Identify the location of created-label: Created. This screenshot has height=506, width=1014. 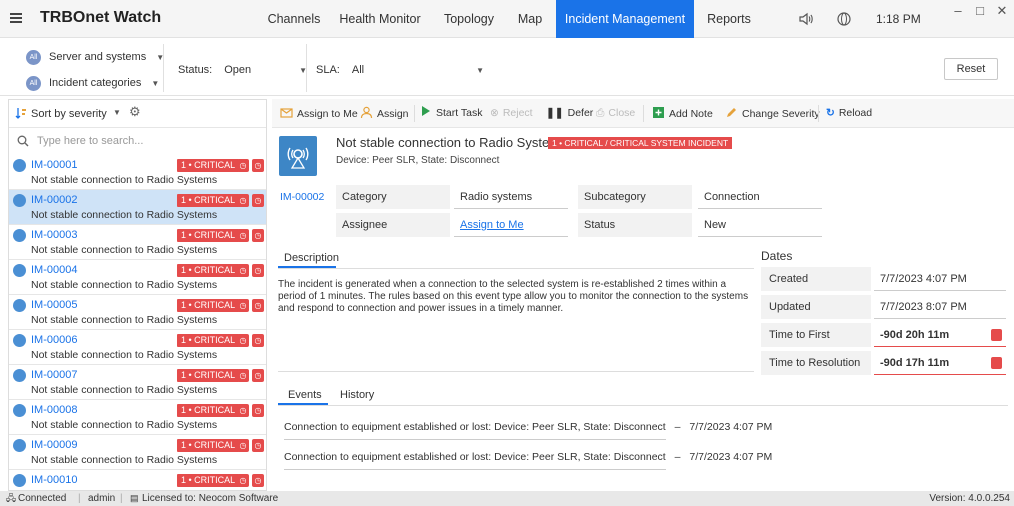
(816, 279).